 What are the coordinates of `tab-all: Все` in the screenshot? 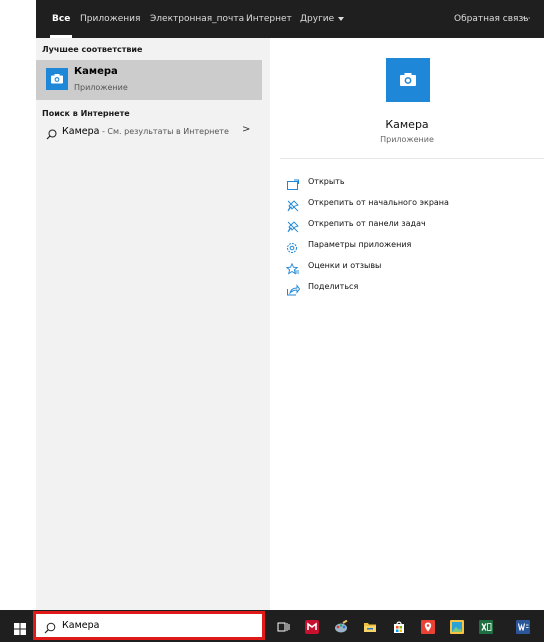 It's located at (61, 19).